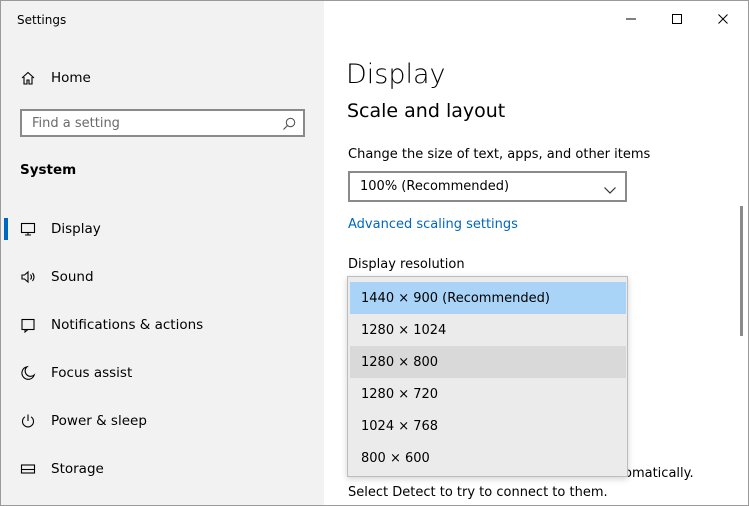 This screenshot has height=506, width=749. What do you see at coordinates (659, 473) in the screenshot?
I see `bottom-text-line1: omatically.` at bounding box center [659, 473].